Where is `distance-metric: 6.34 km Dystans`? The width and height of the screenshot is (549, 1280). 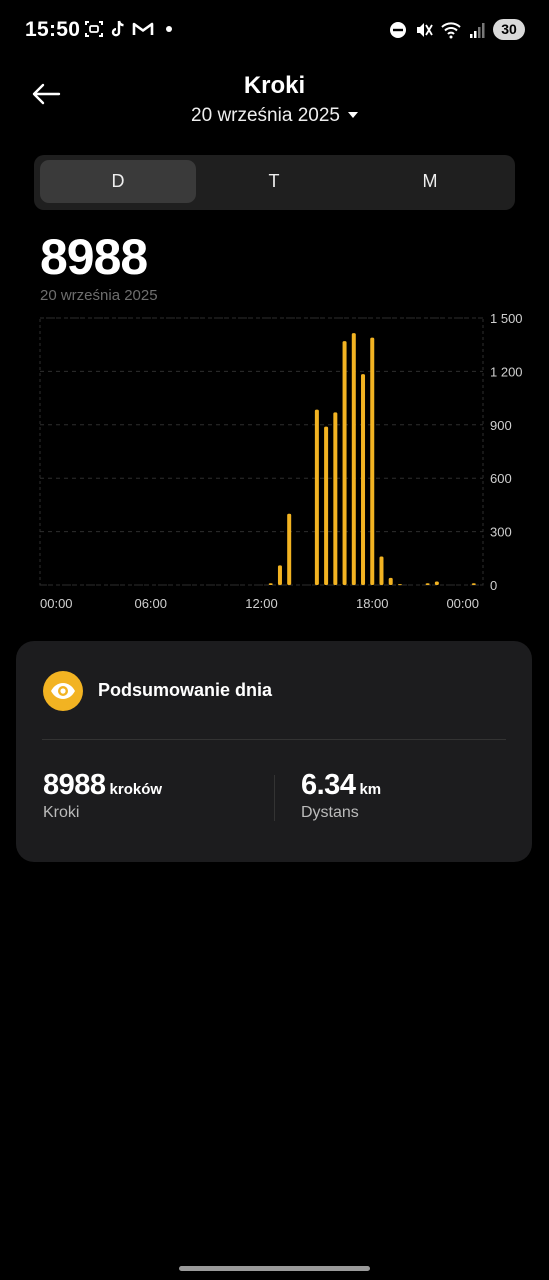
distance-metric: 6.34 km Dystans is located at coordinates (341, 795).